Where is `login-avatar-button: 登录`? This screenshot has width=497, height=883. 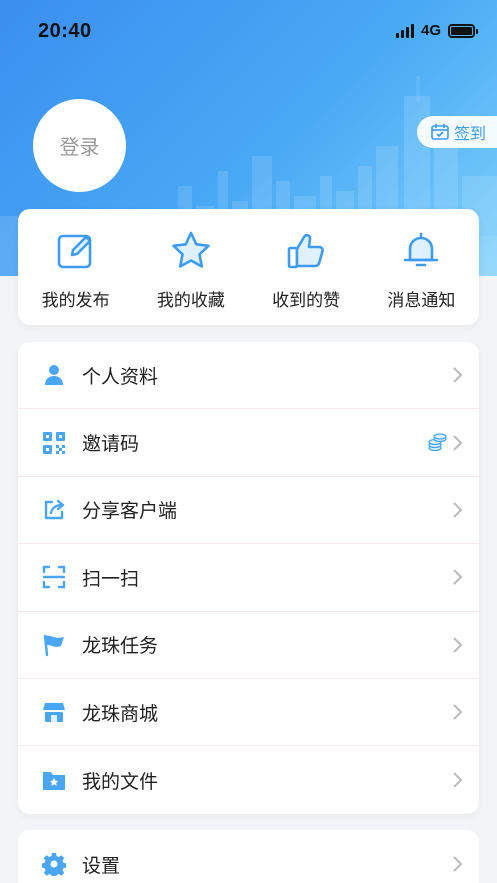
login-avatar-button: 登录 is located at coordinates (79, 145).